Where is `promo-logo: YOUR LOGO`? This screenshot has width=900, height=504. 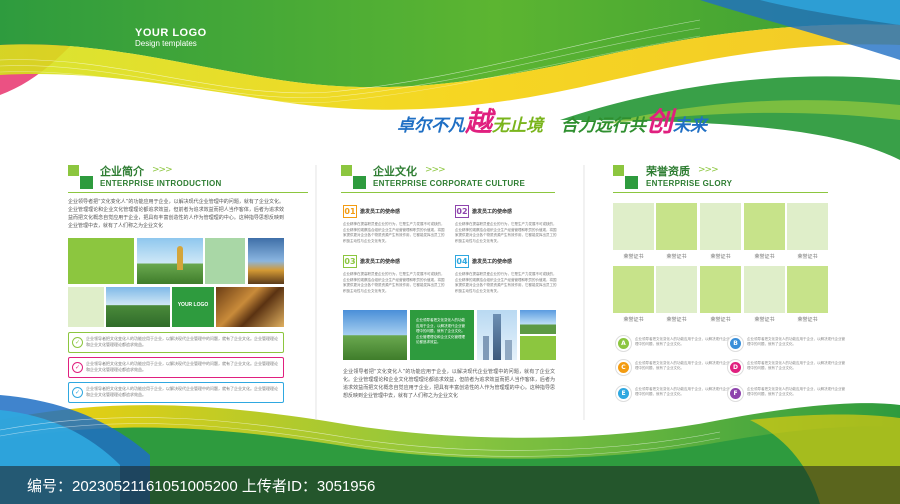
promo-logo: YOUR LOGO is located at coordinates (193, 305).